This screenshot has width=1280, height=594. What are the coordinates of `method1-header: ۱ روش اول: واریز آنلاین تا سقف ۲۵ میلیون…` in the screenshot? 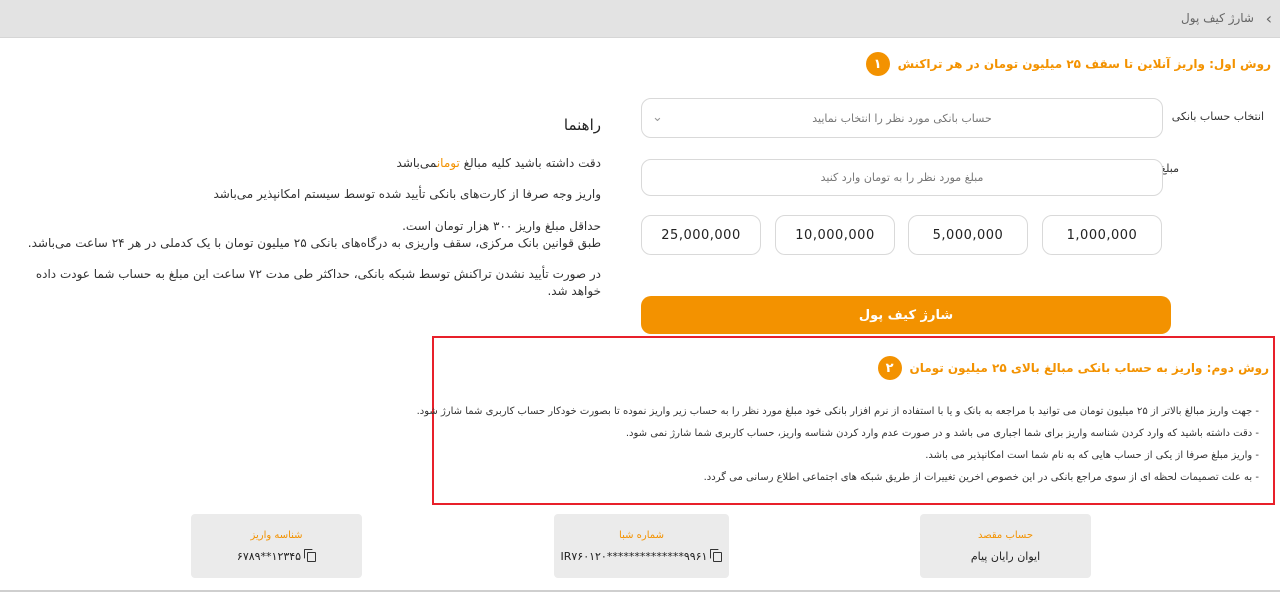 It's located at (1068, 64).